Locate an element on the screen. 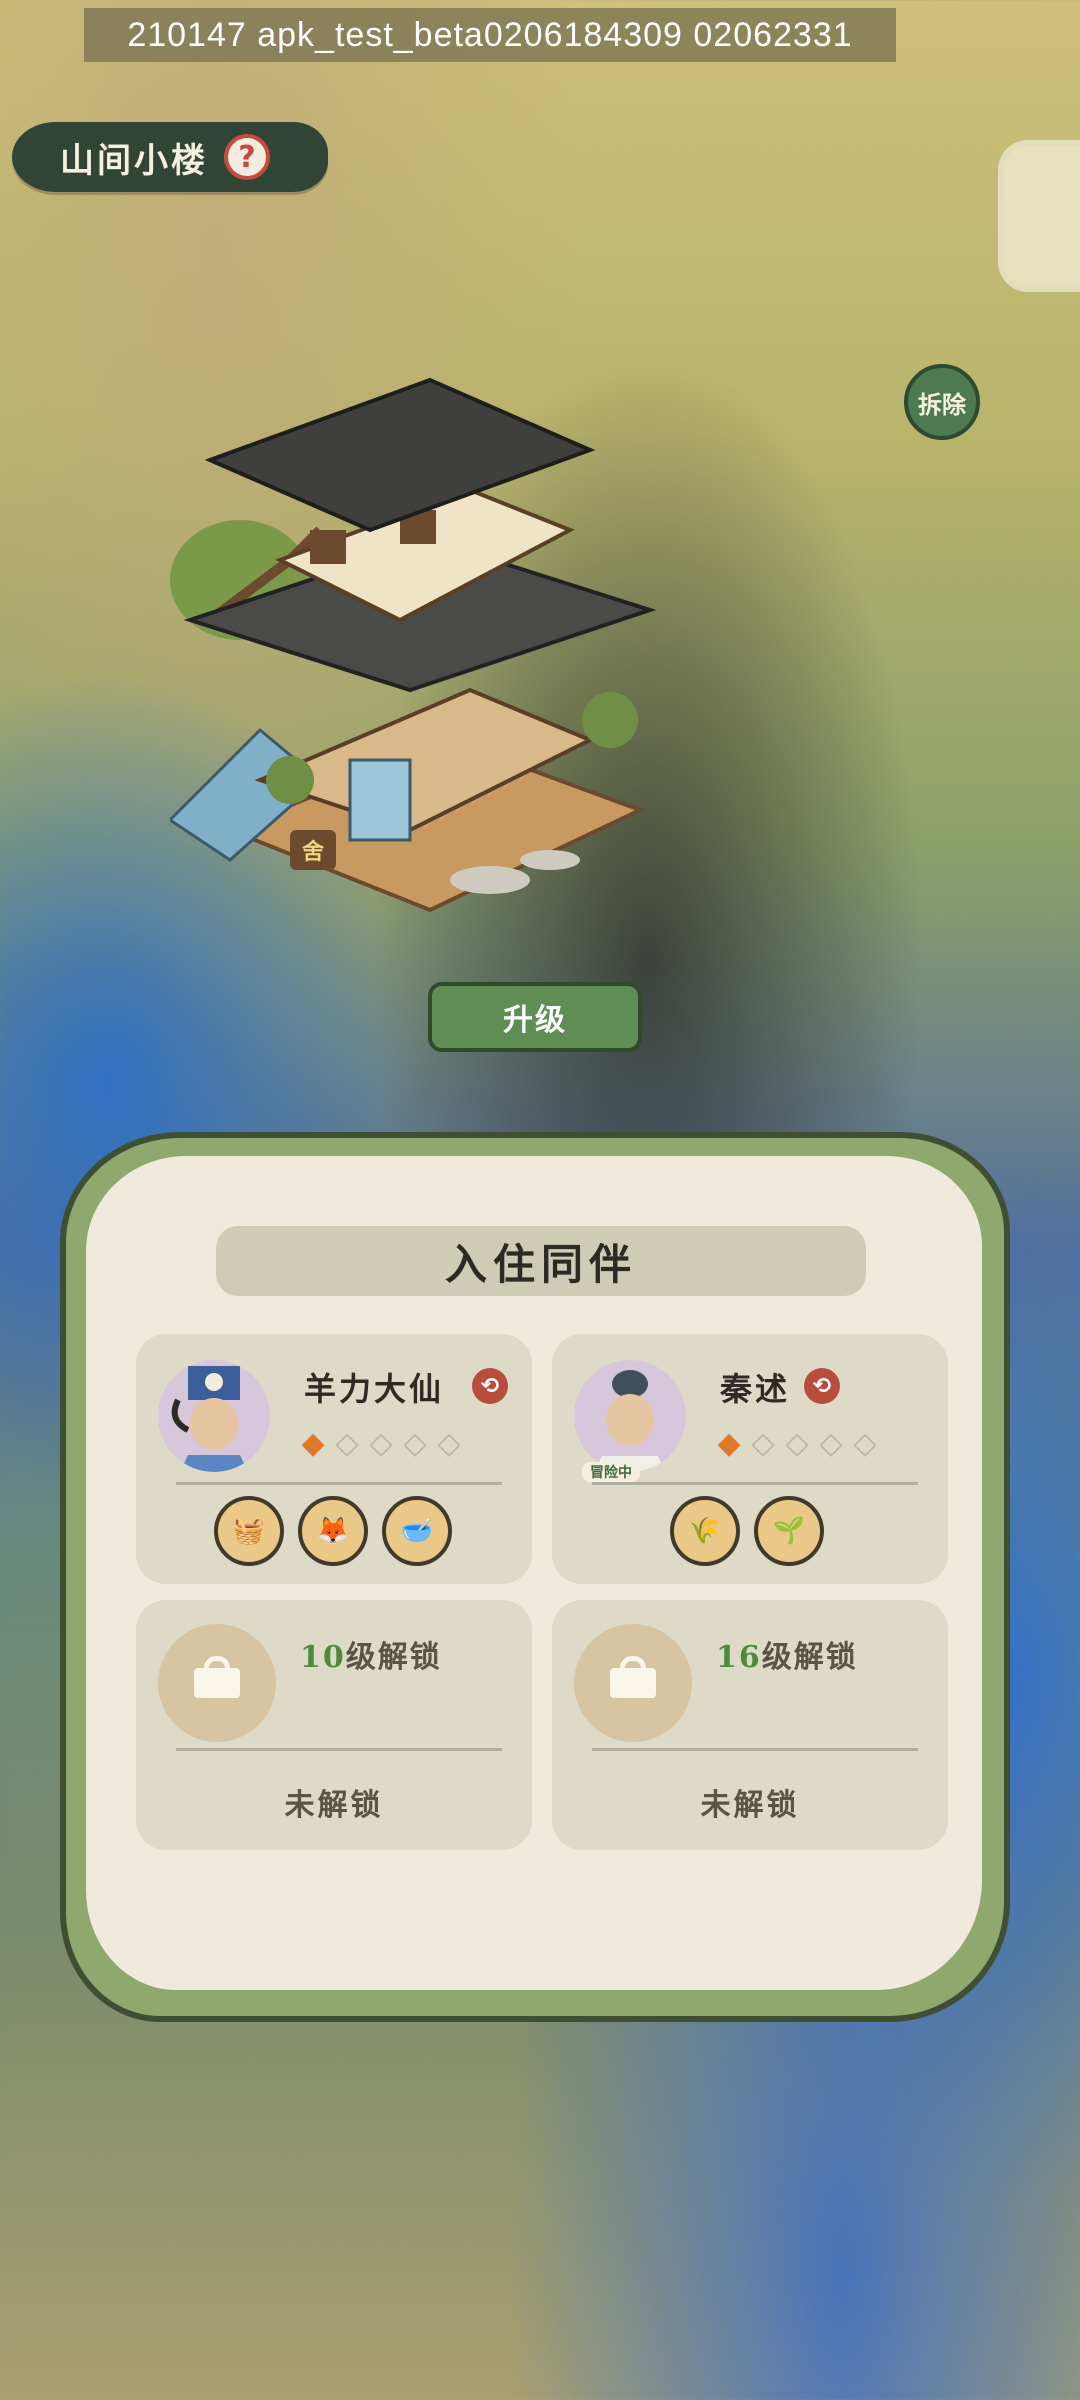  basket-icon: 🧺 is located at coordinates (249, 1531).